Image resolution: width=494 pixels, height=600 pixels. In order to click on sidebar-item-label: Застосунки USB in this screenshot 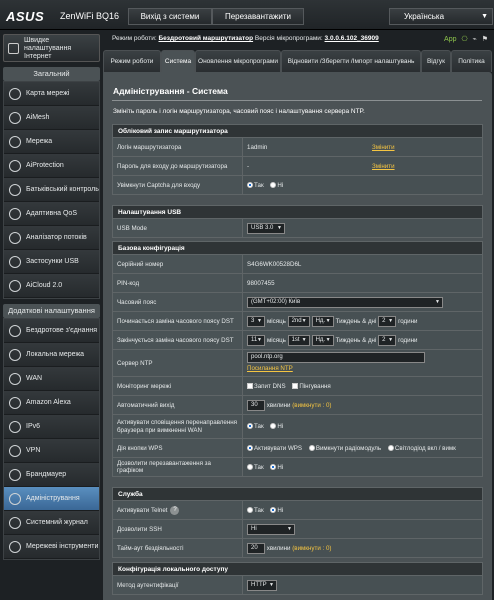, I will do `click(52, 261)`.